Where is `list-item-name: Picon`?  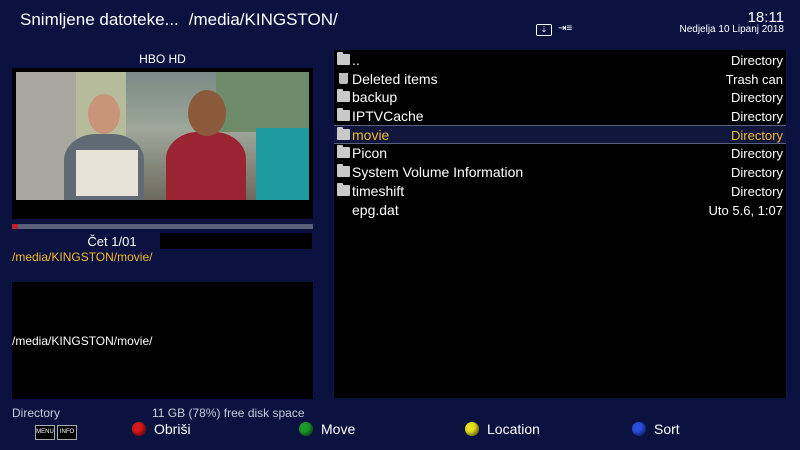
list-item-name: Picon is located at coordinates (370, 153).